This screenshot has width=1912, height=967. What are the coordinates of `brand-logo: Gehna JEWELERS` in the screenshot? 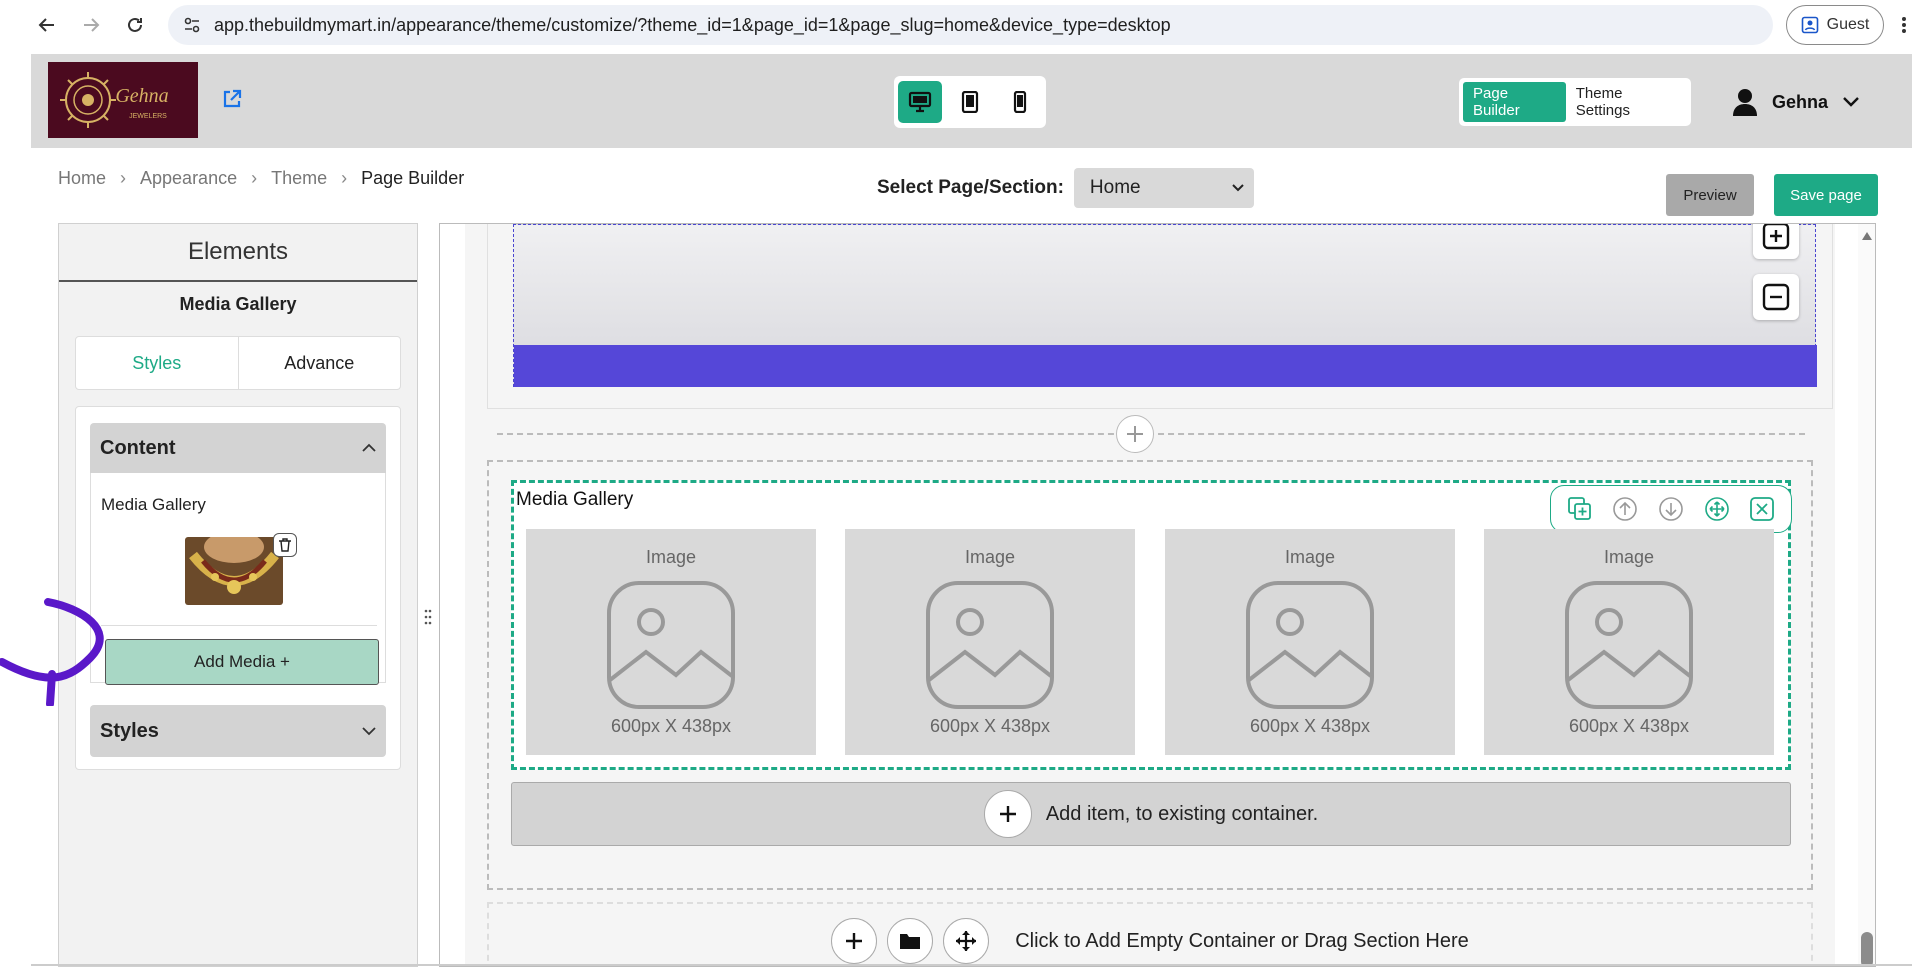 It's located at (123, 100).